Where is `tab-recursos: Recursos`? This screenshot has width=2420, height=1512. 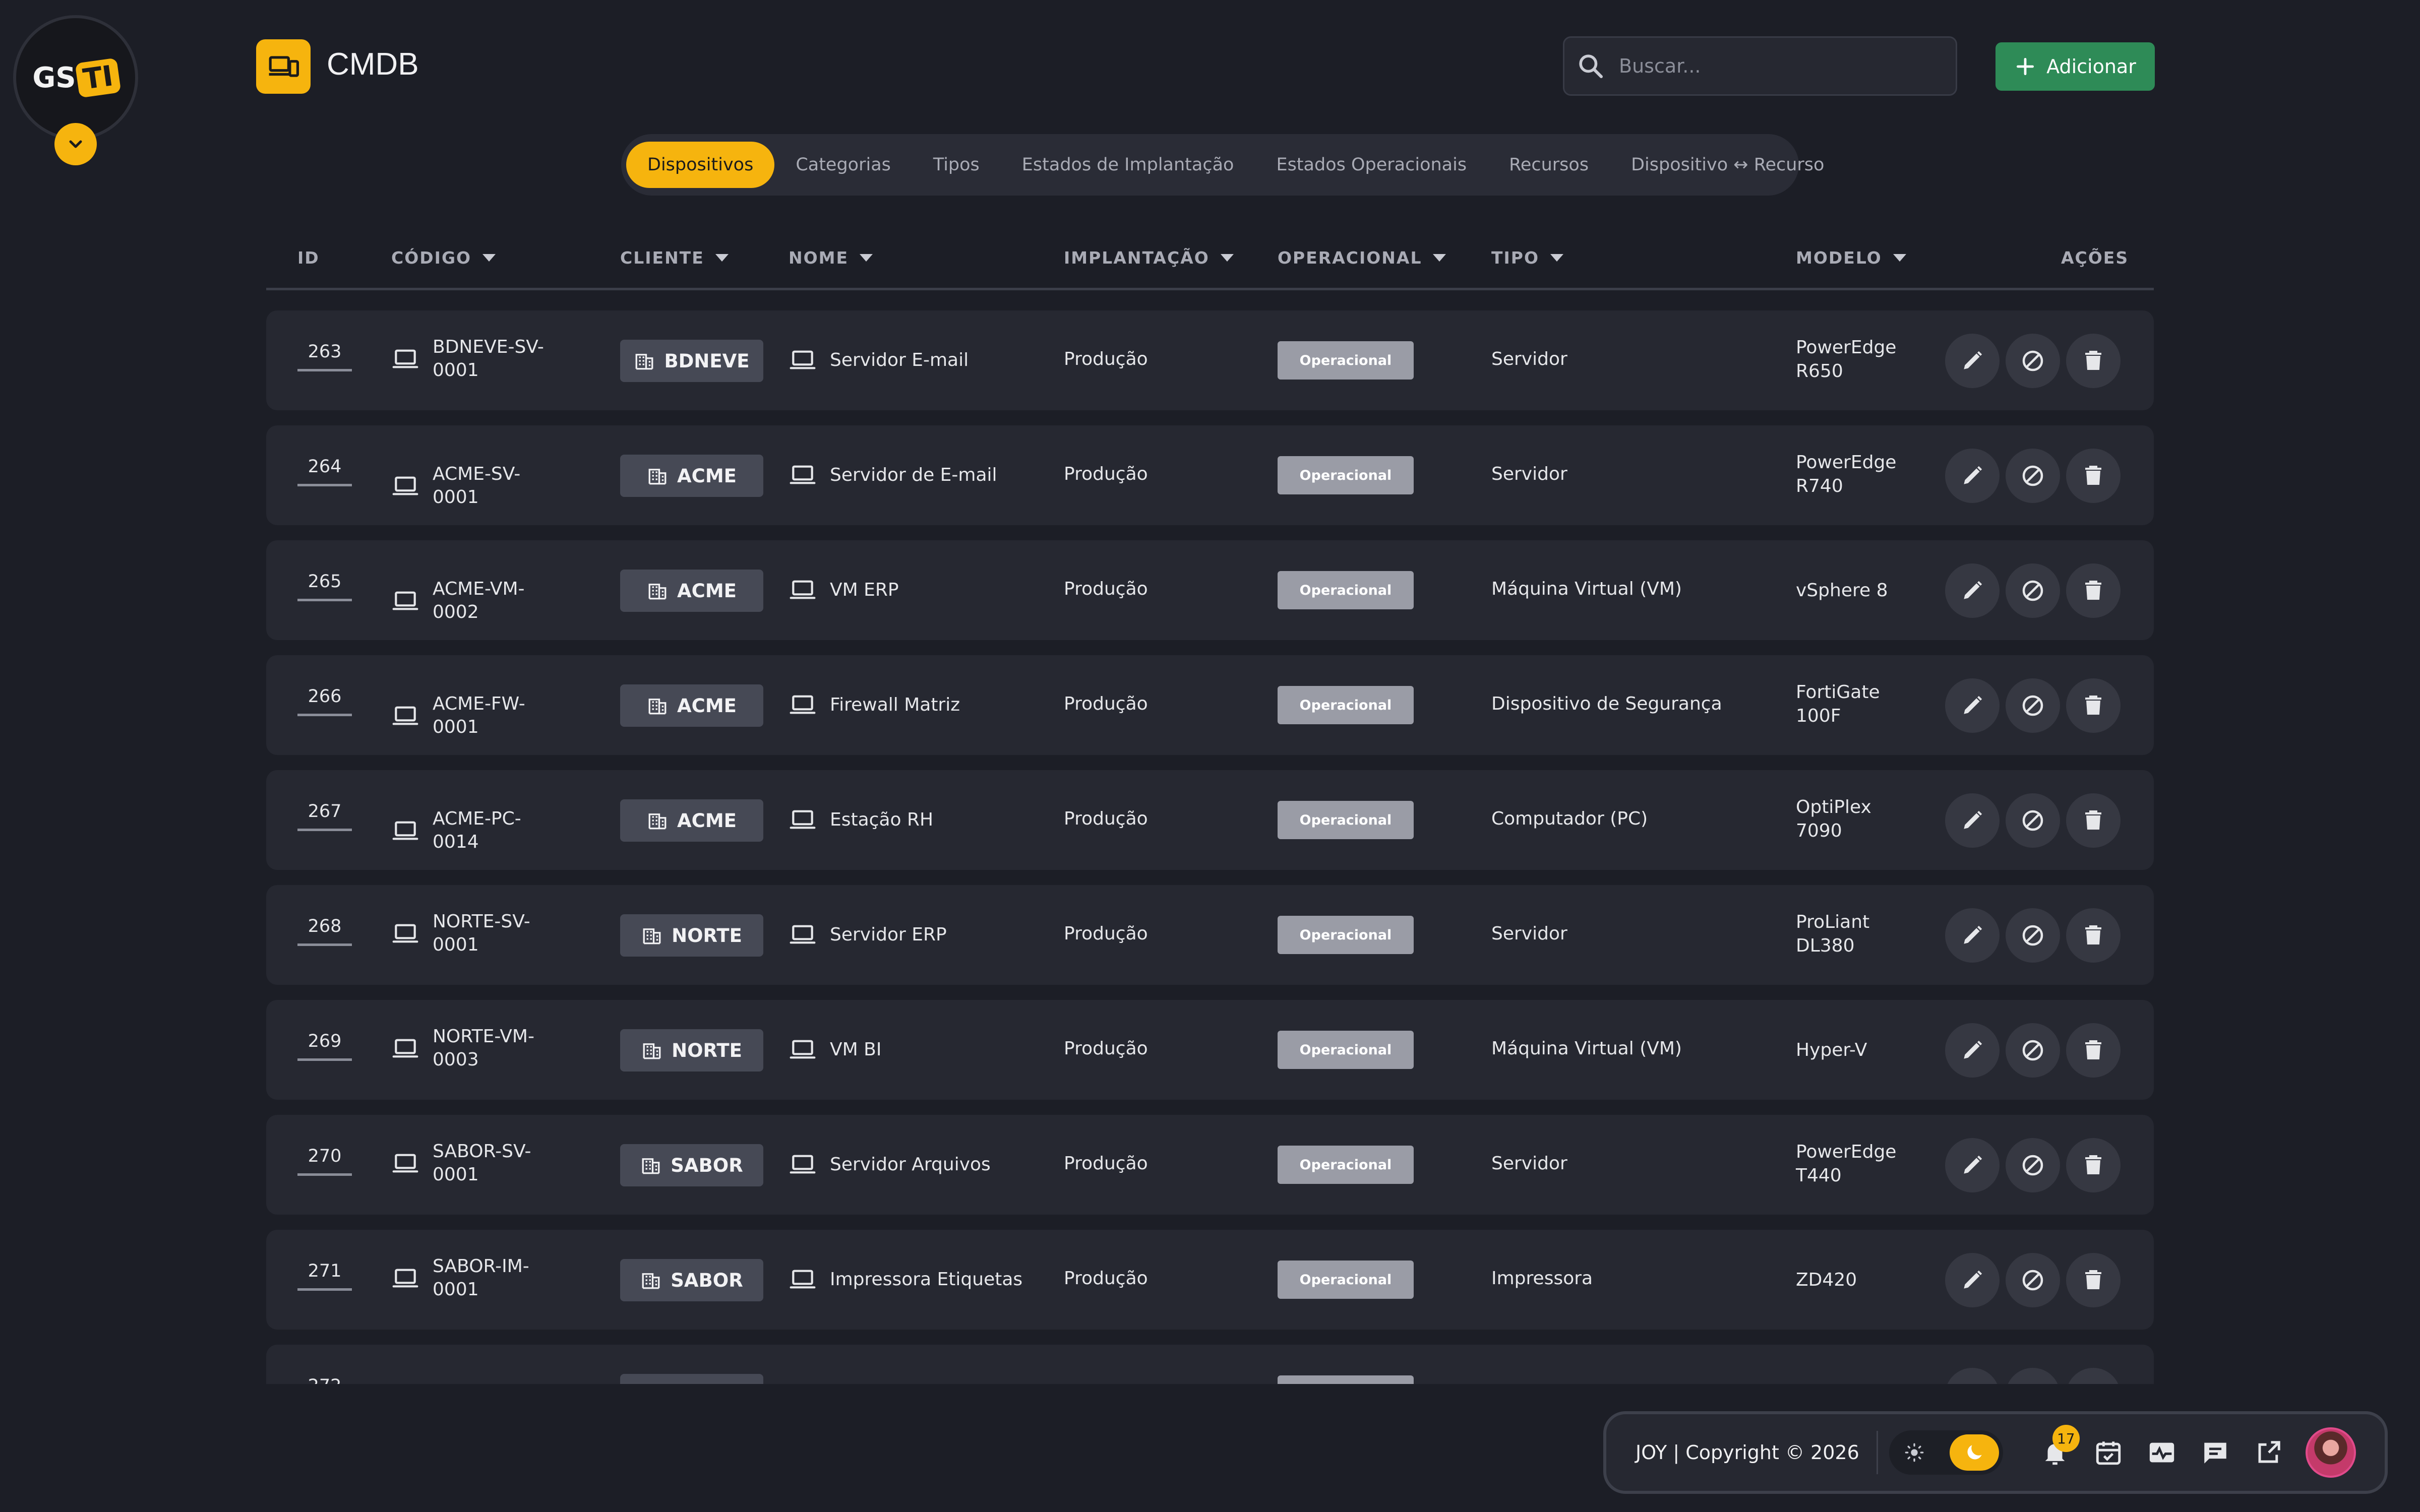
tab-recursos: Recursos is located at coordinates (1549, 165).